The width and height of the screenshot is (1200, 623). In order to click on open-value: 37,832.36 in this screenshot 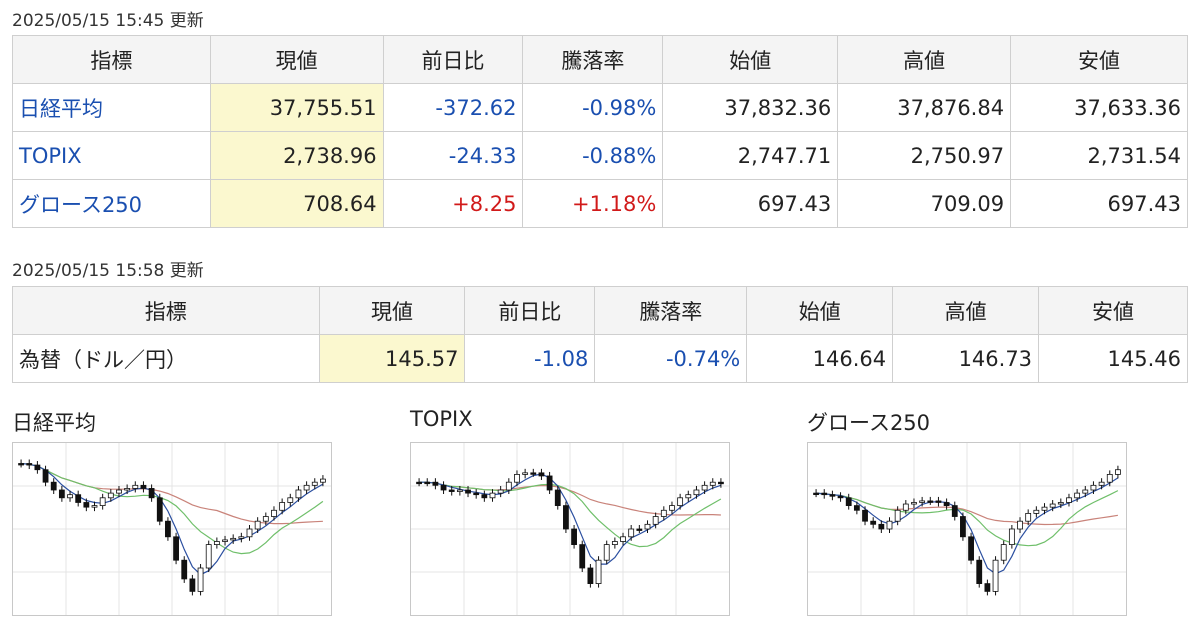, I will do `click(750, 107)`.